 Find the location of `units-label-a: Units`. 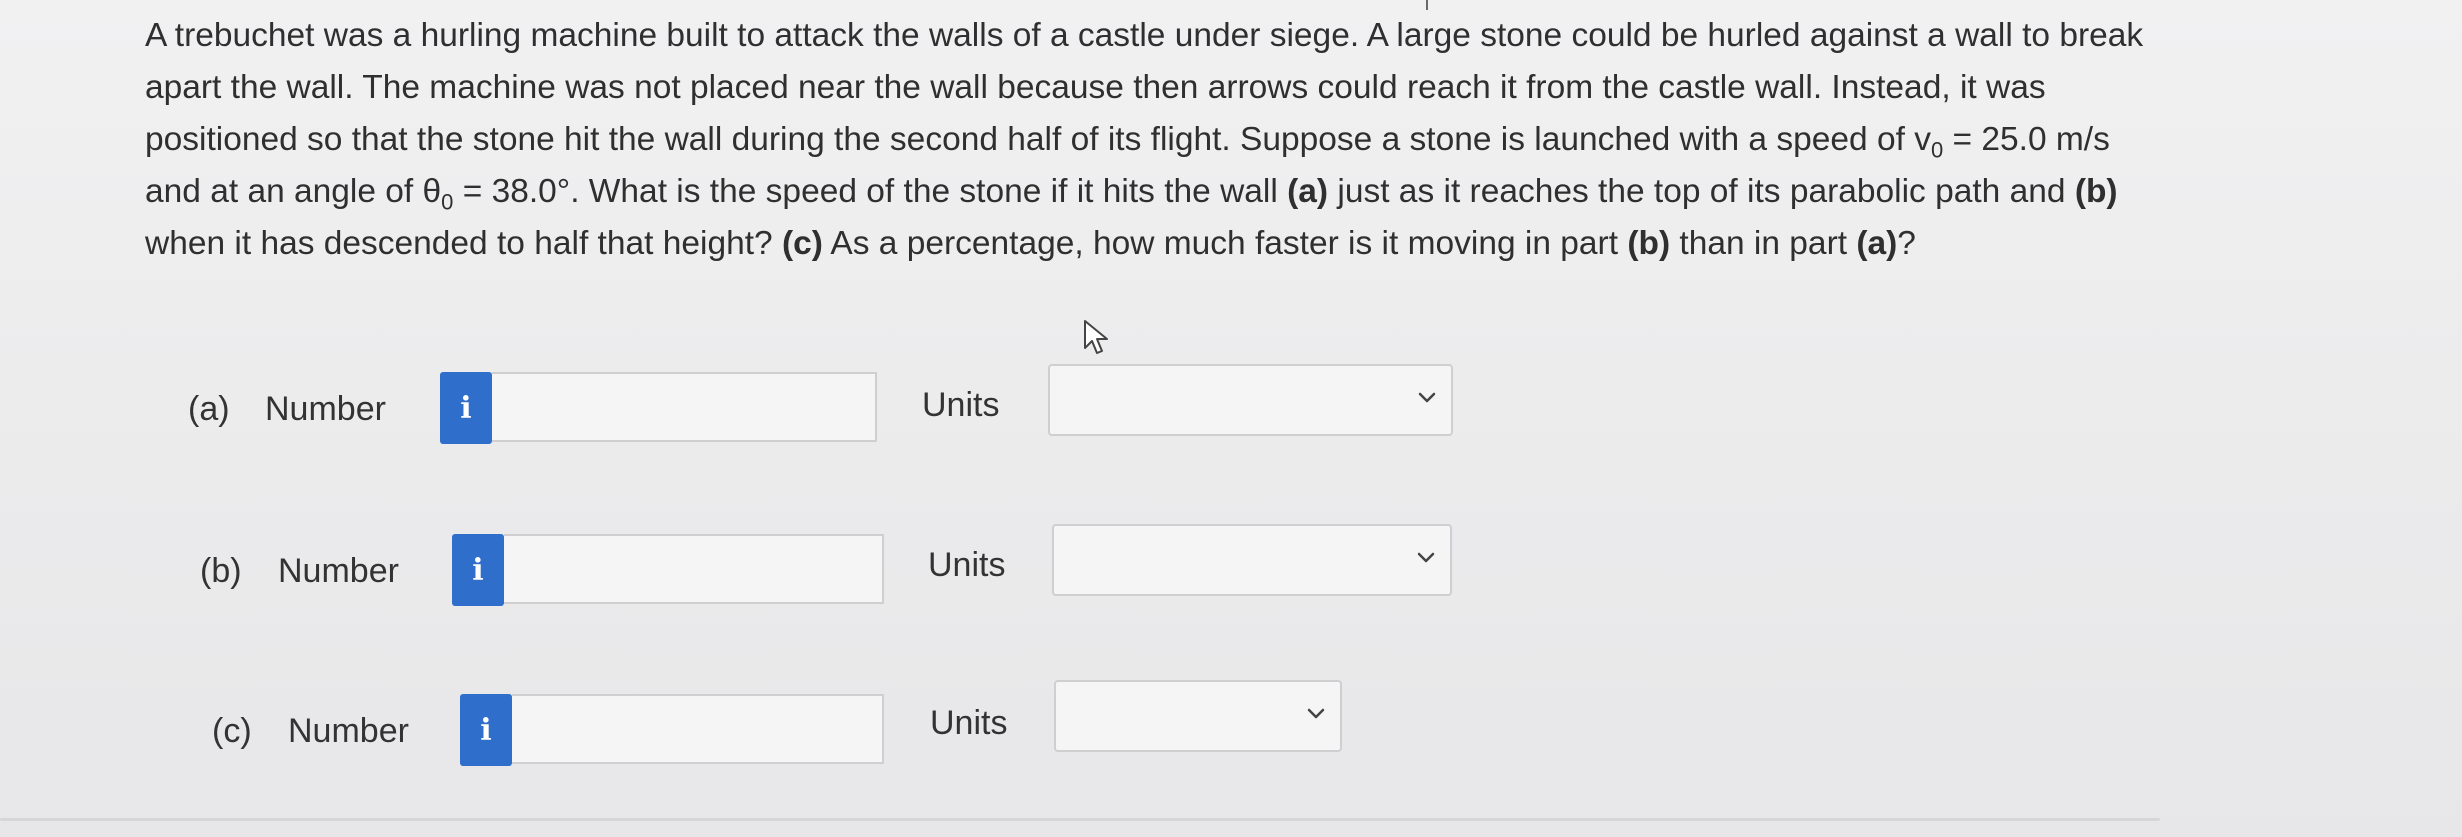

units-label-a: Units is located at coordinates (961, 405).